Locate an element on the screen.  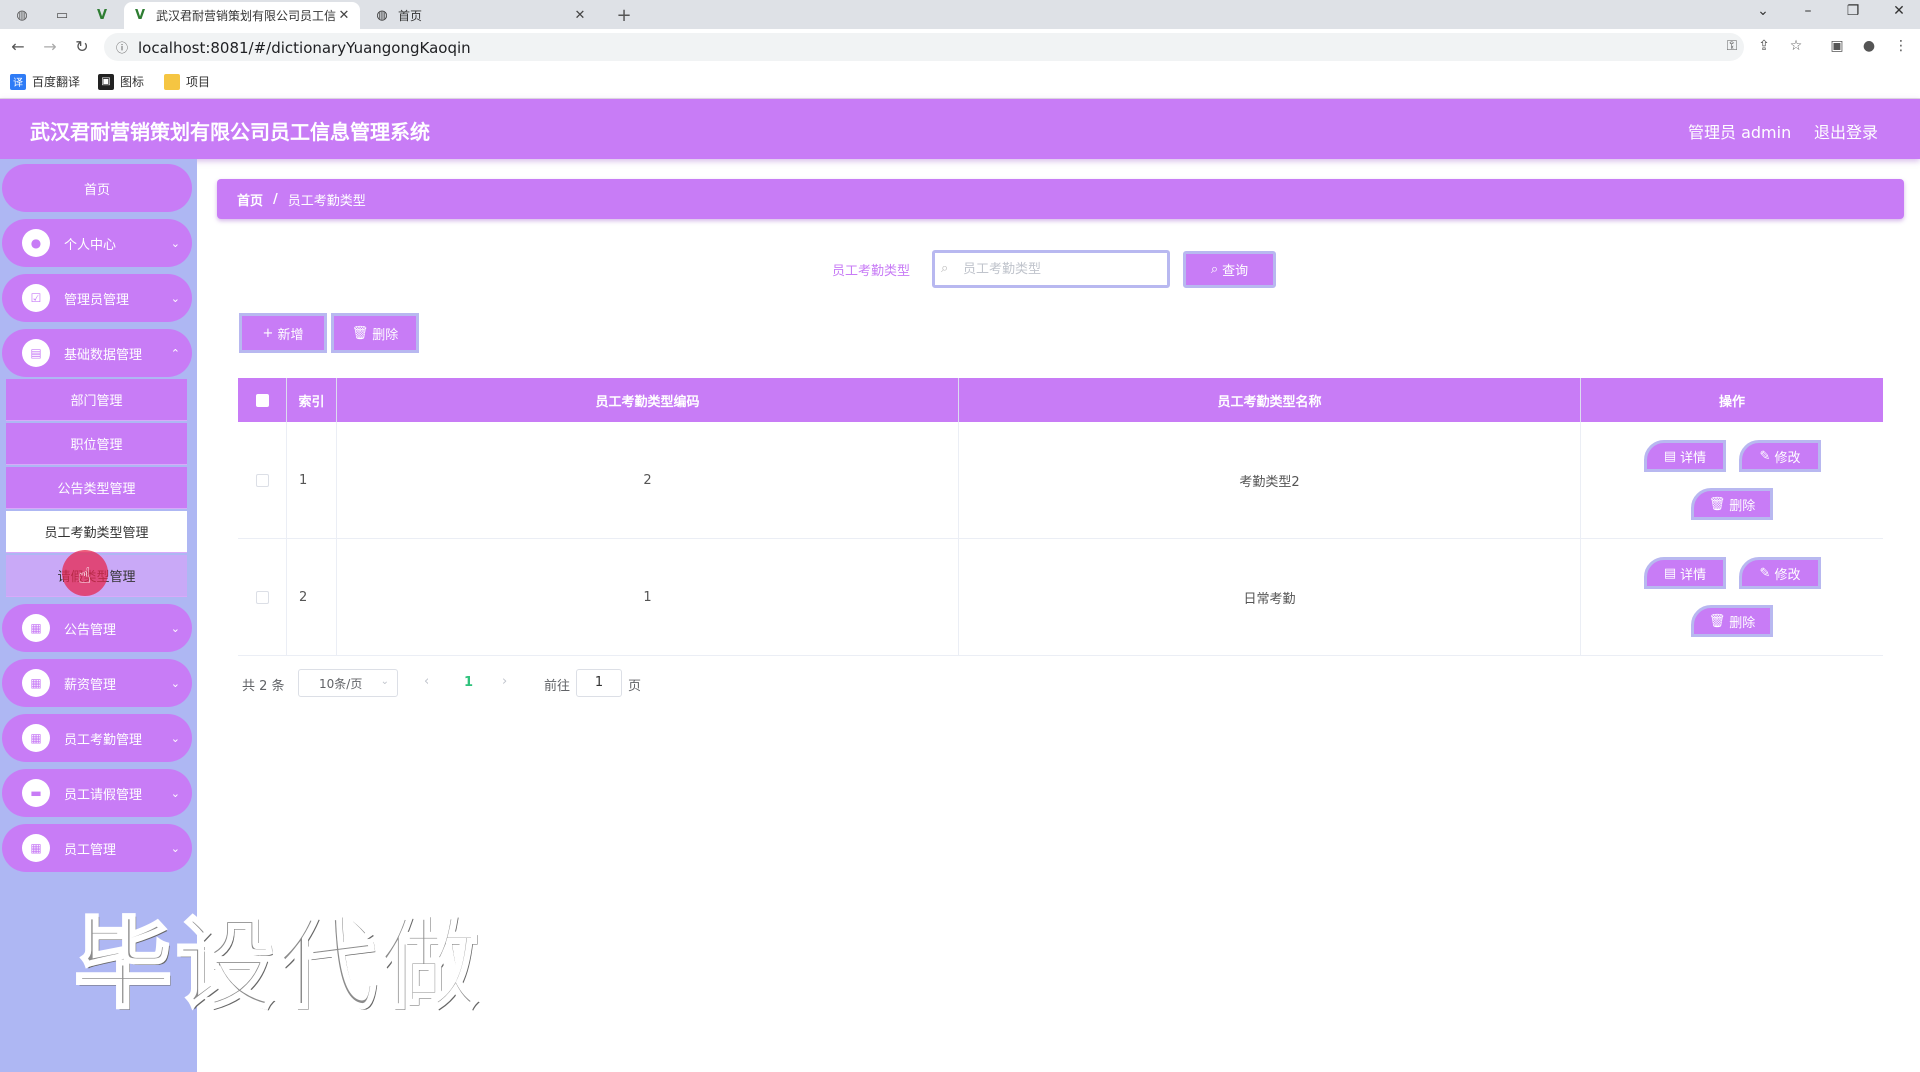
page-number-current: 1 is located at coordinates (468, 682).